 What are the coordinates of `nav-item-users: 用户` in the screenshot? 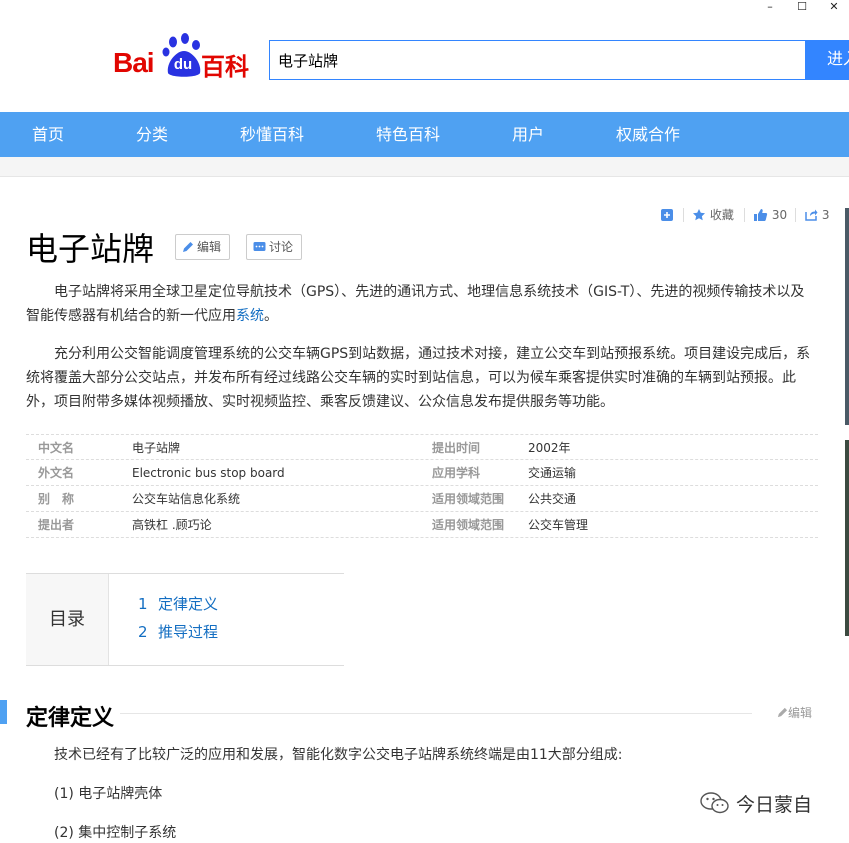 It's located at (528, 134).